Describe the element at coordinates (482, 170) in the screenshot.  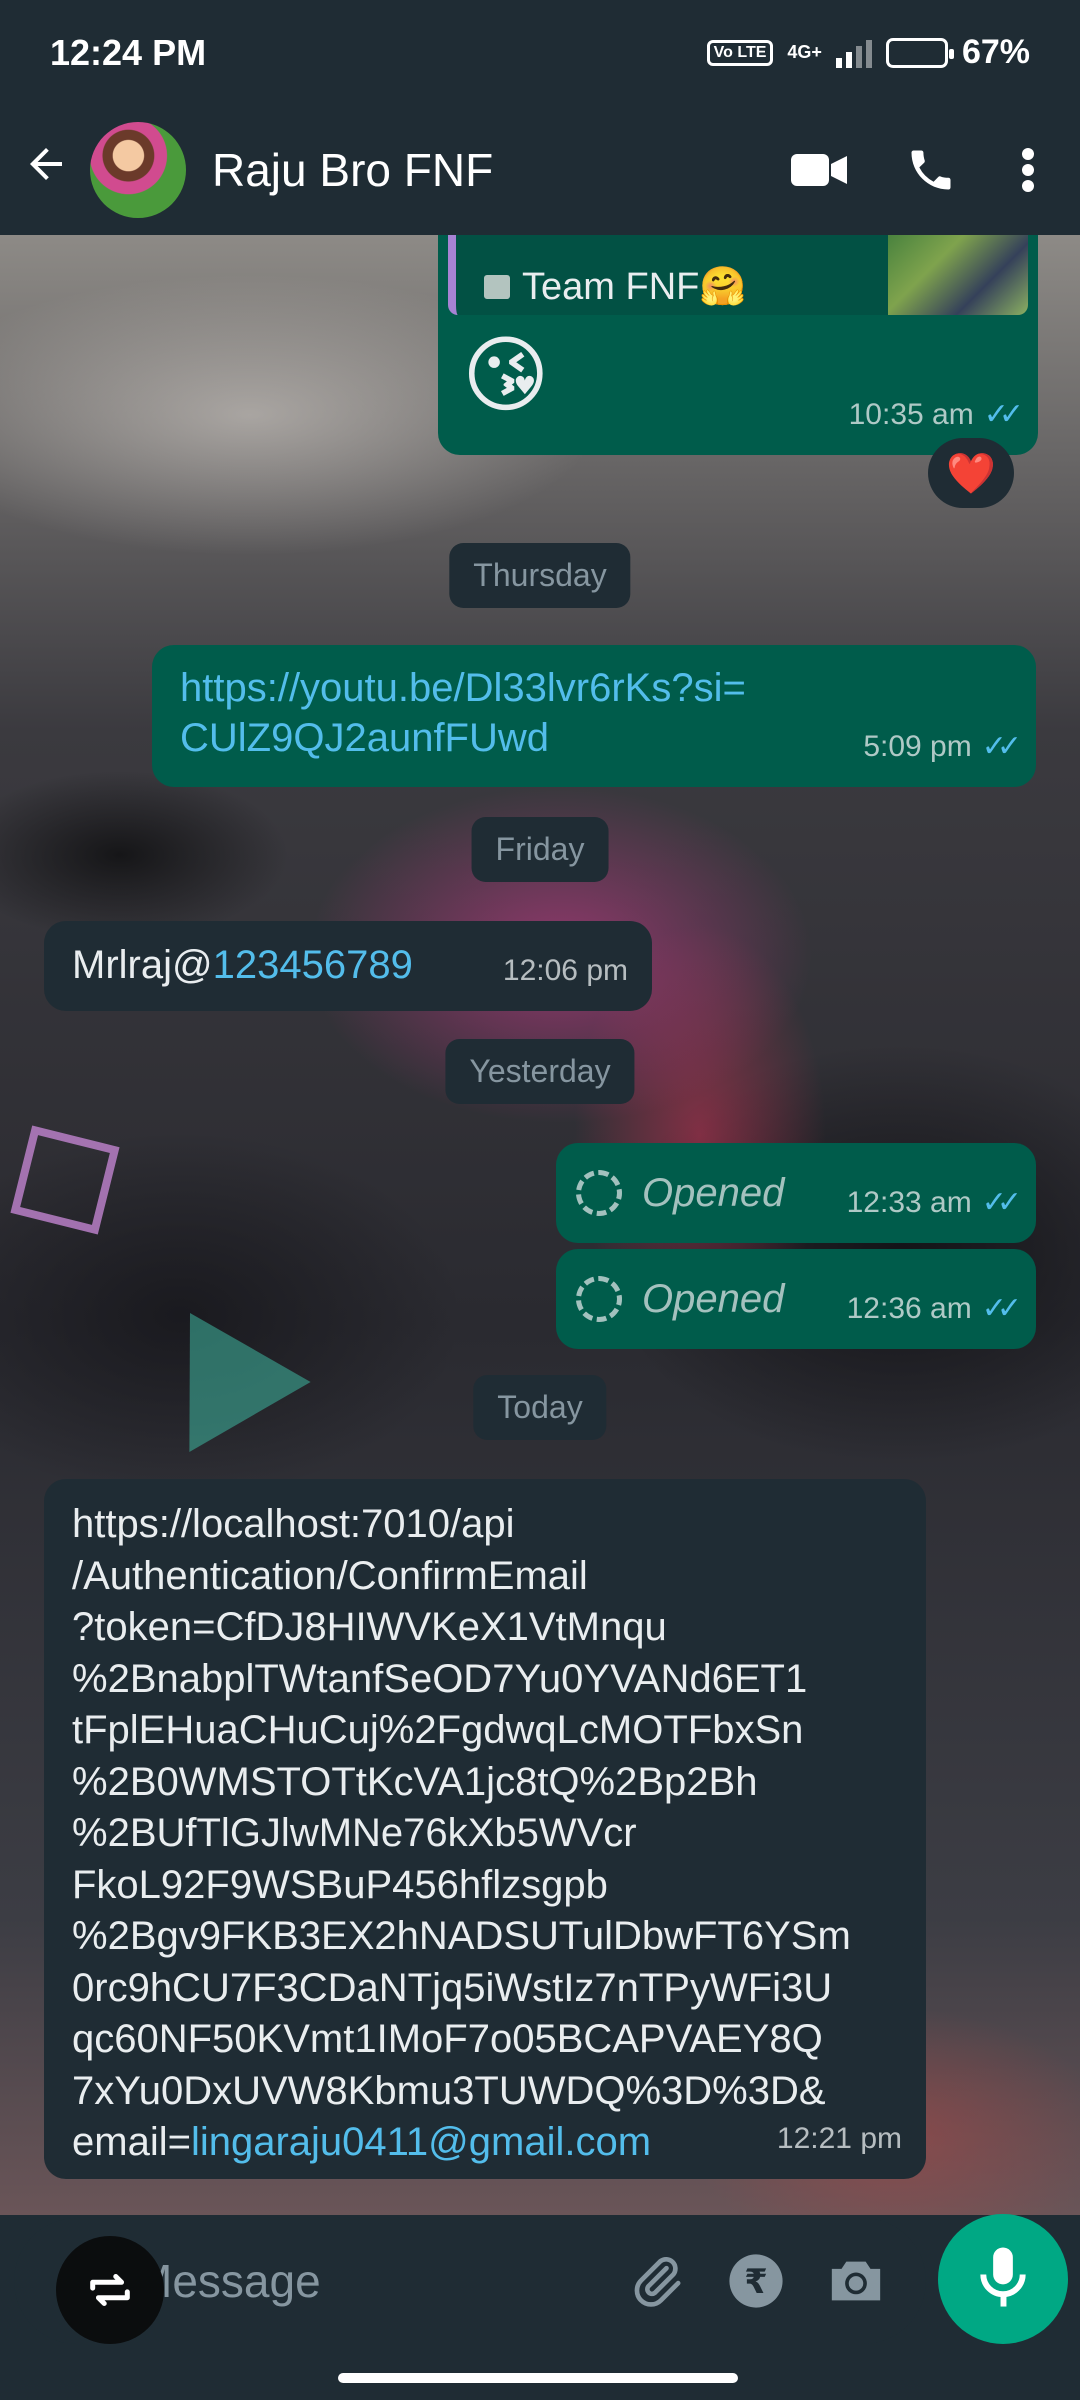
I see `contact-name: Raju Bro FNF` at that location.